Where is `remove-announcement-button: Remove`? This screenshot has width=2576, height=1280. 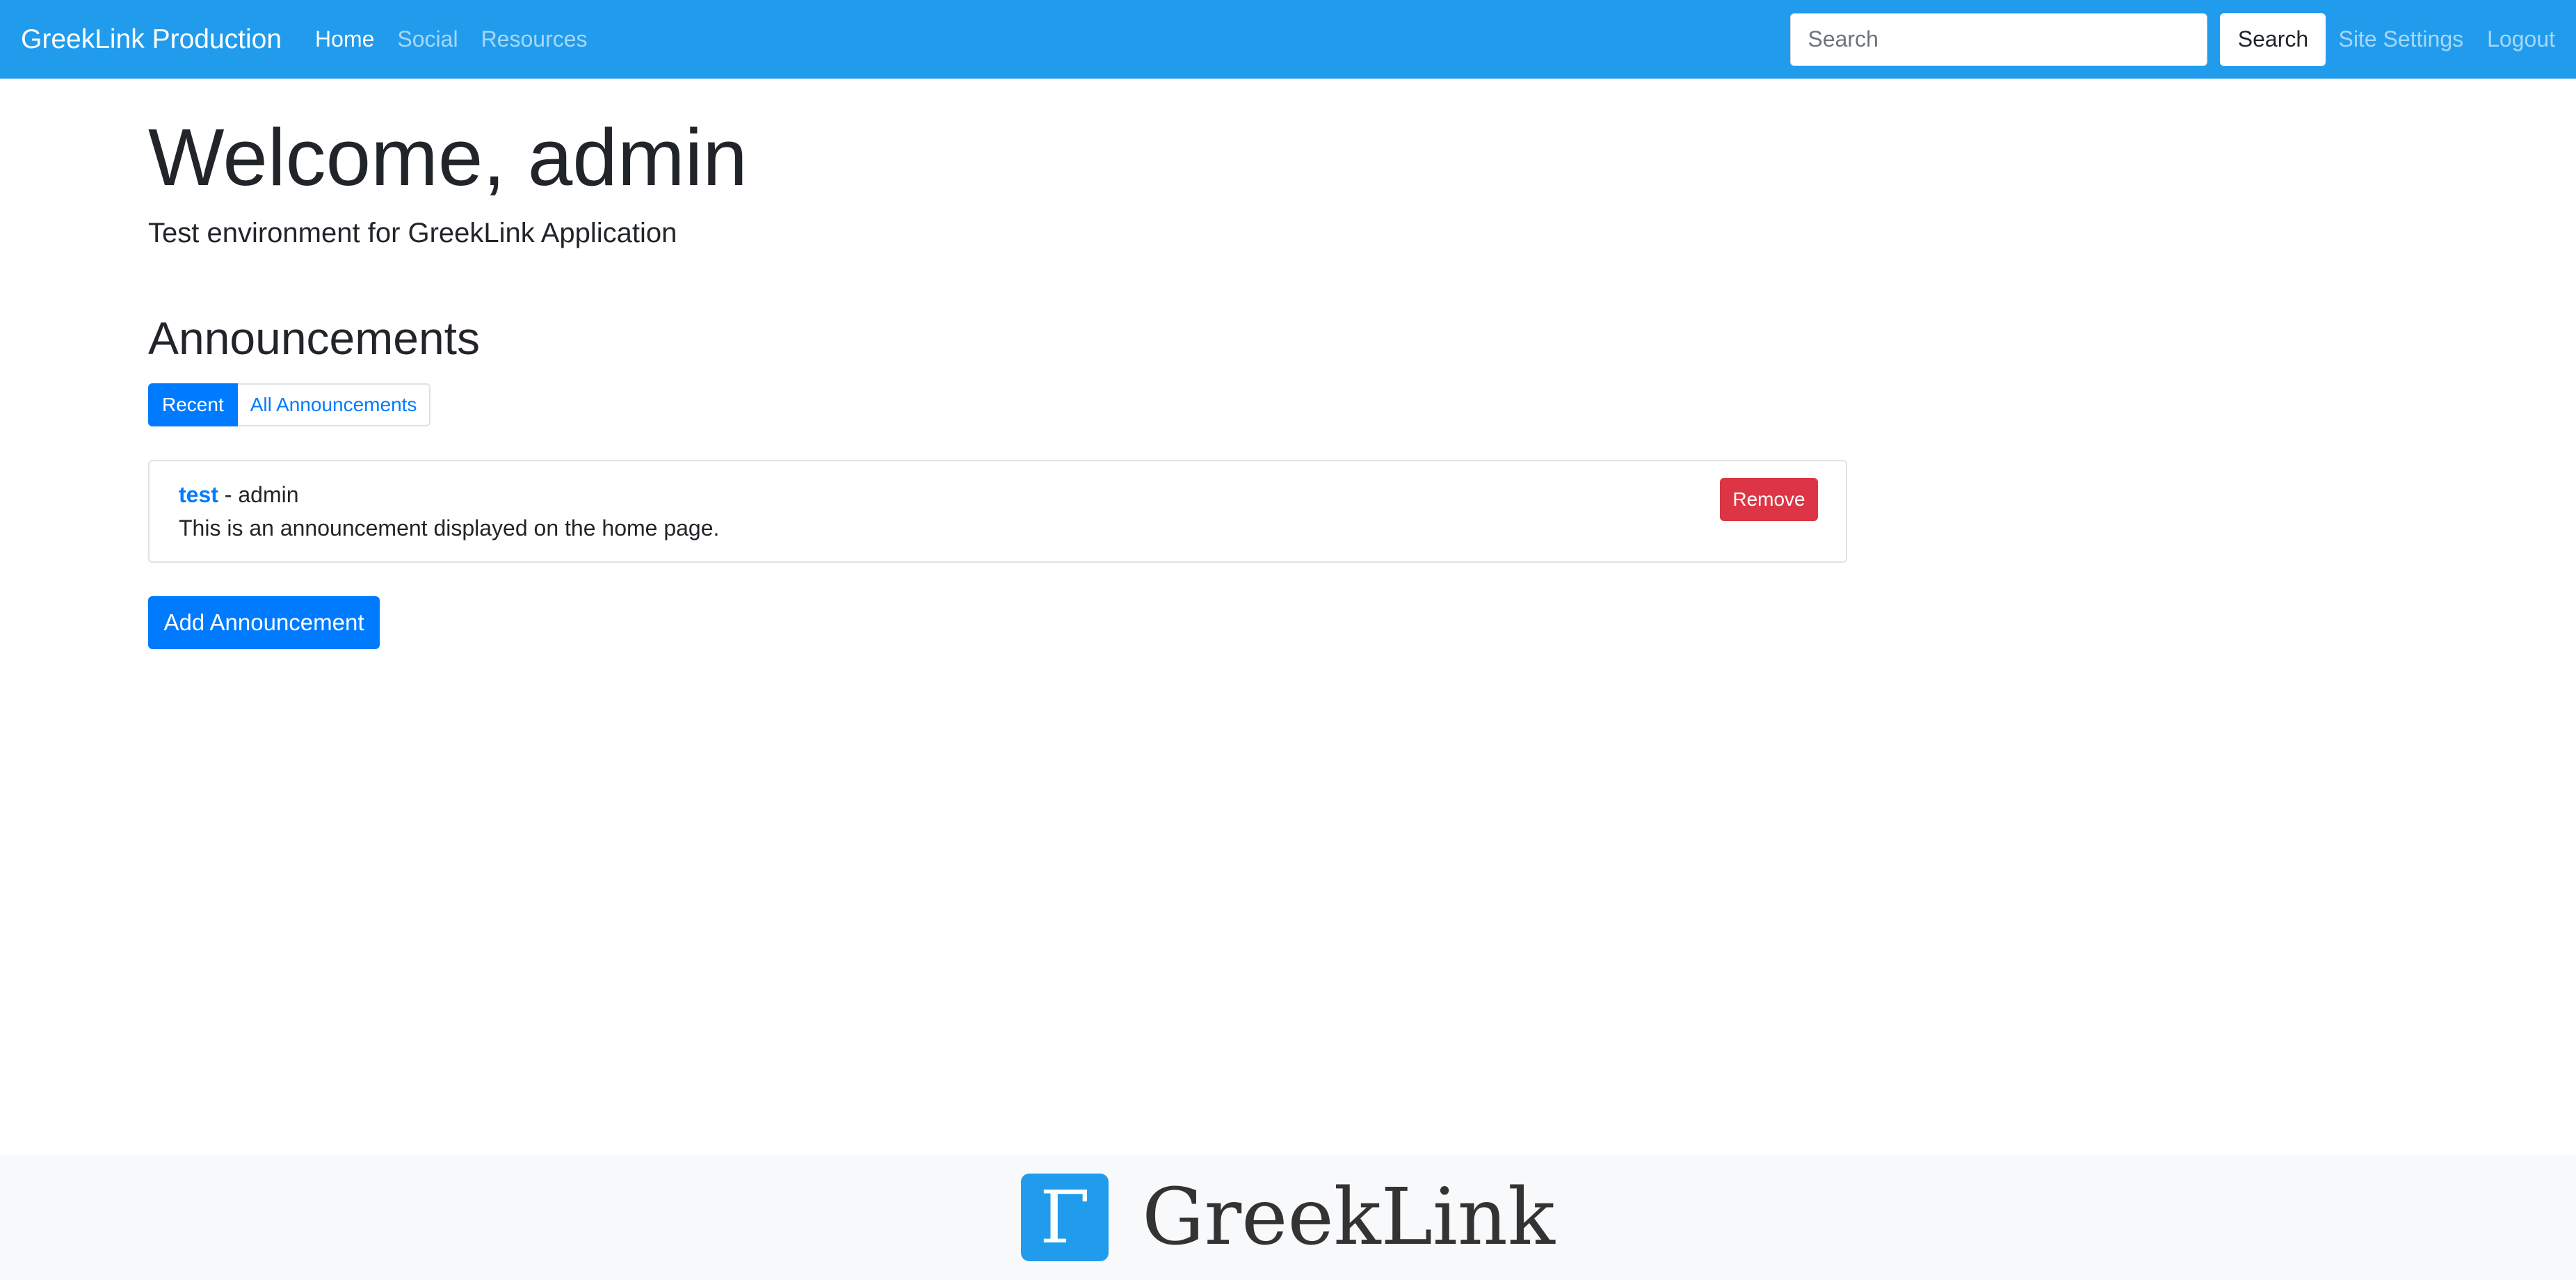
remove-announcement-button: Remove is located at coordinates (1769, 499).